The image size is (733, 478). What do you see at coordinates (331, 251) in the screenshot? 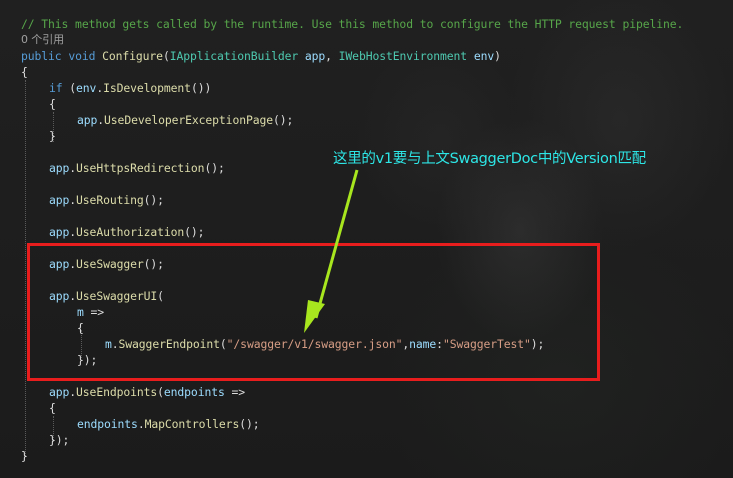
I see `annotation-arrow` at bounding box center [331, 251].